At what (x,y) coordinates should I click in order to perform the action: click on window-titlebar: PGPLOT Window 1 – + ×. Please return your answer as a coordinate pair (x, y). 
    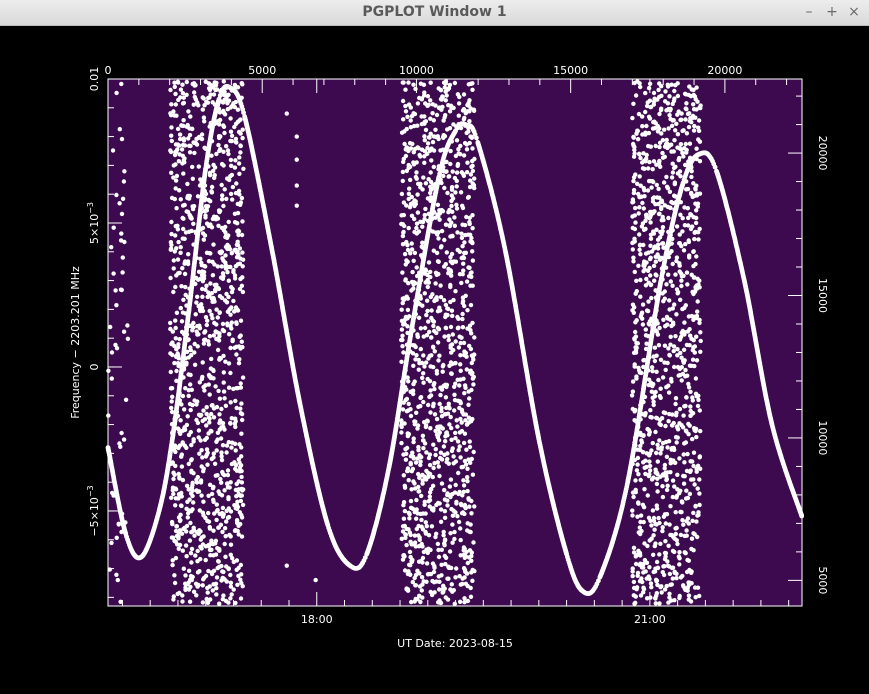
    Looking at the image, I should click on (434, 13).